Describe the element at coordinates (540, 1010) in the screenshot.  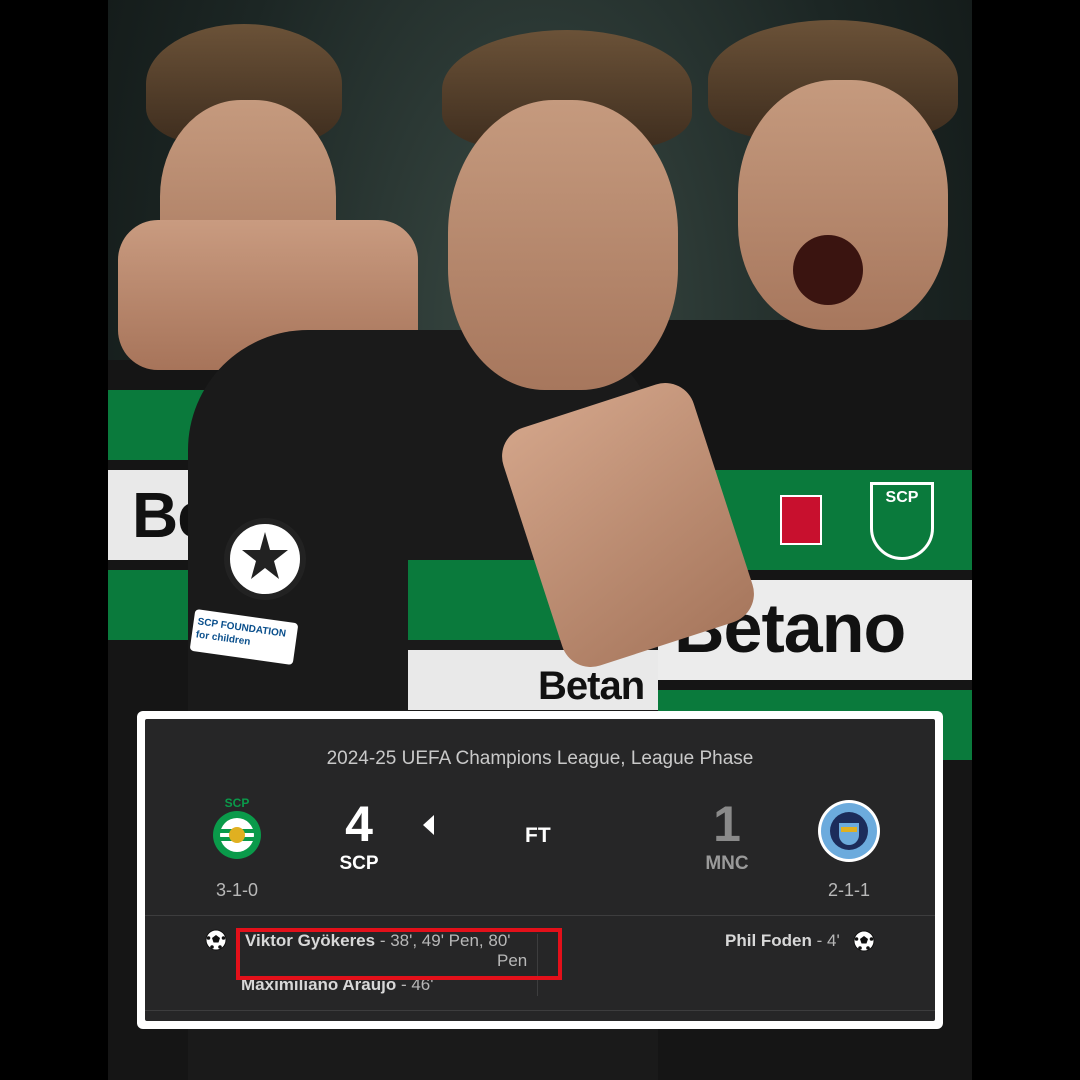
I see `scorecard-bottom-divider` at that location.